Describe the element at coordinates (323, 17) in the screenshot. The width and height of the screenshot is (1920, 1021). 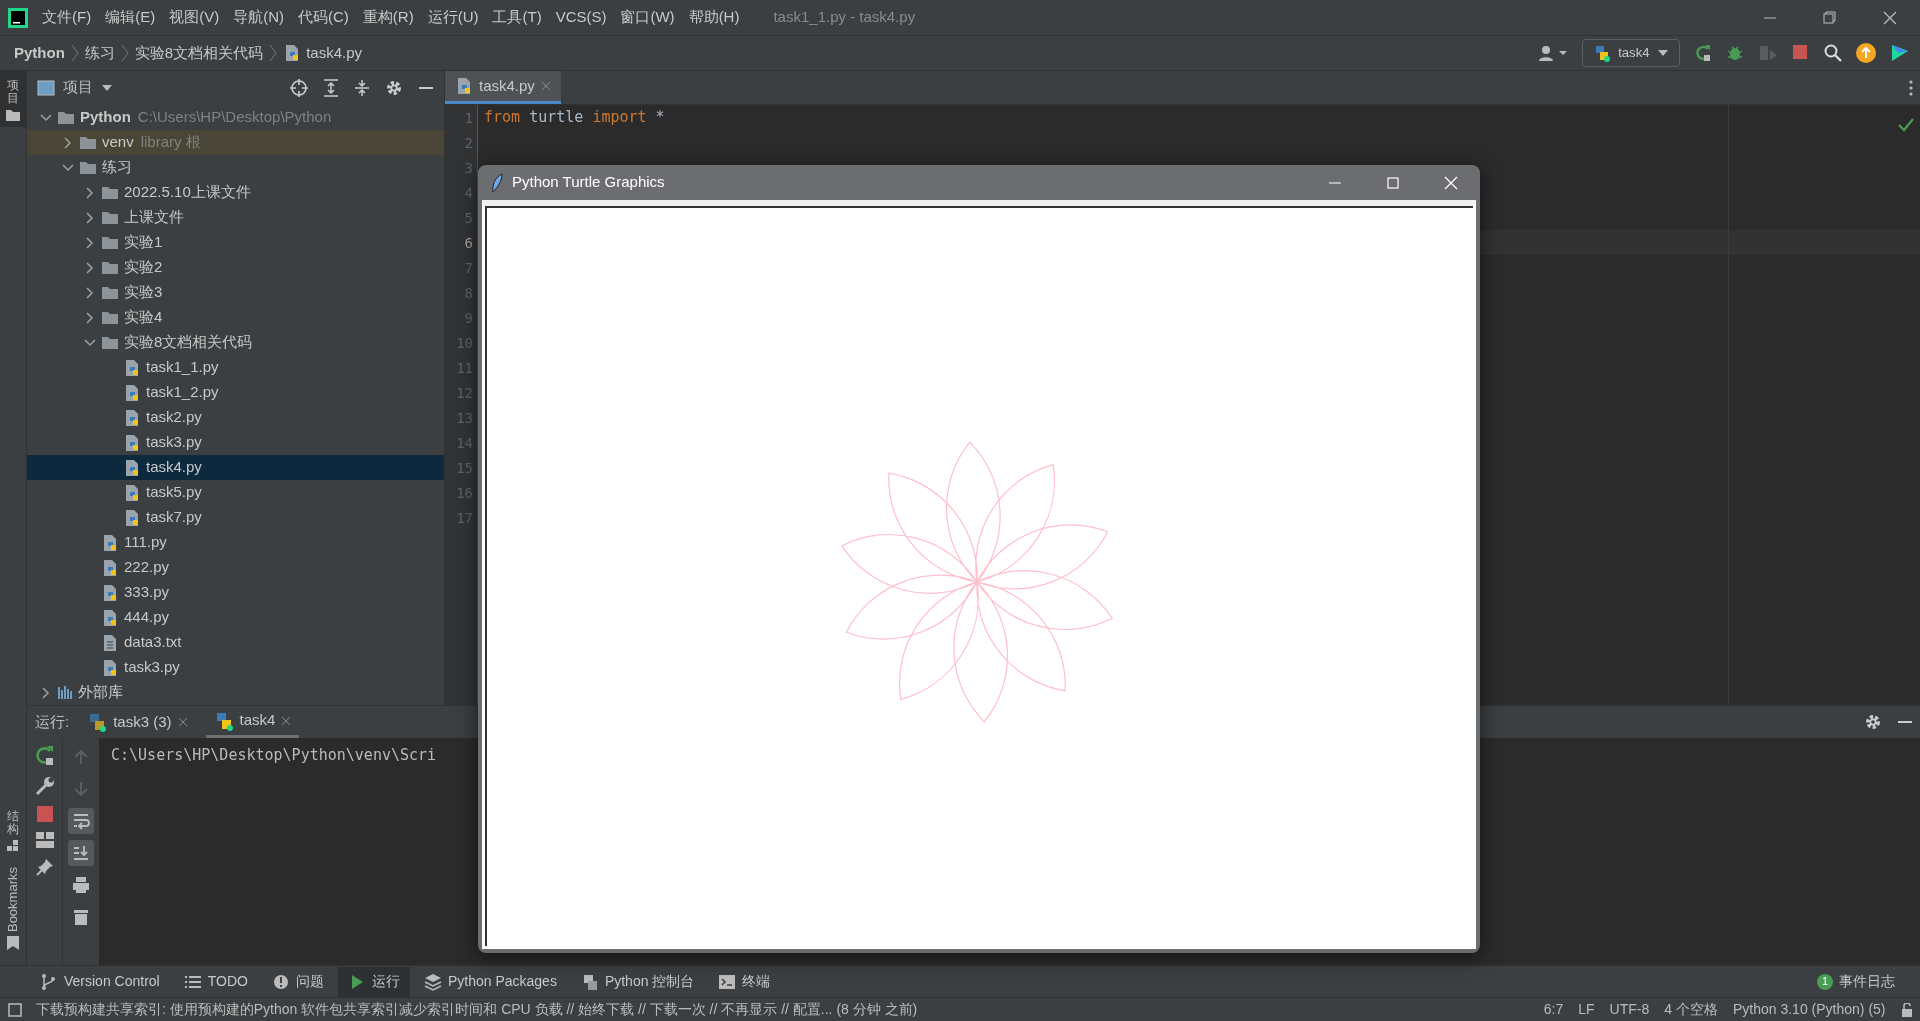
I see `menu-item: 代码(C)` at that location.